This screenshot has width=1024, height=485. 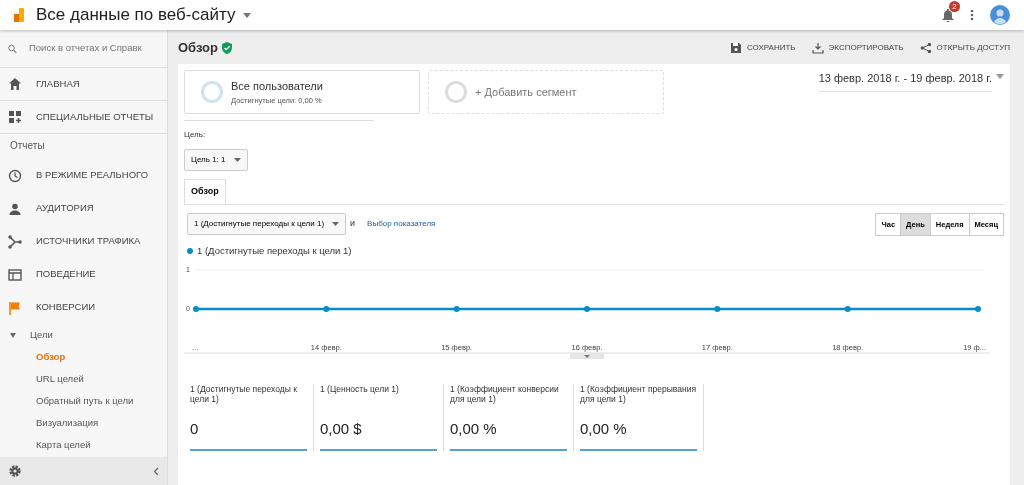 What do you see at coordinates (216, 160) in the screenshot?
I see `goal-dropdown: Цель 1: 1` at bounding box center [216, 160].